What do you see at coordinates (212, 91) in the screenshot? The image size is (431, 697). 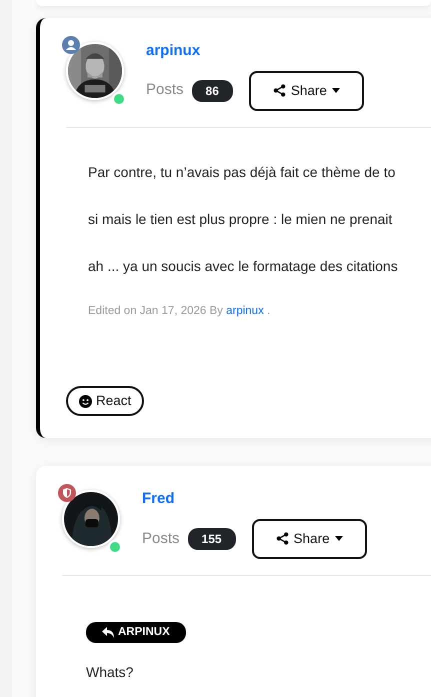 I see `post-count: 86` at bounding box center [212, 91].